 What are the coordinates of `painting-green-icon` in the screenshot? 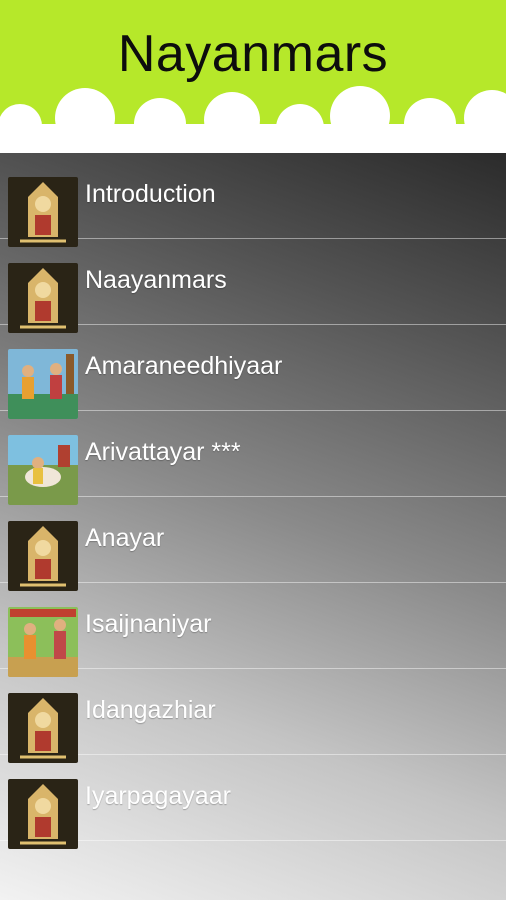 It's located at (43, 642).